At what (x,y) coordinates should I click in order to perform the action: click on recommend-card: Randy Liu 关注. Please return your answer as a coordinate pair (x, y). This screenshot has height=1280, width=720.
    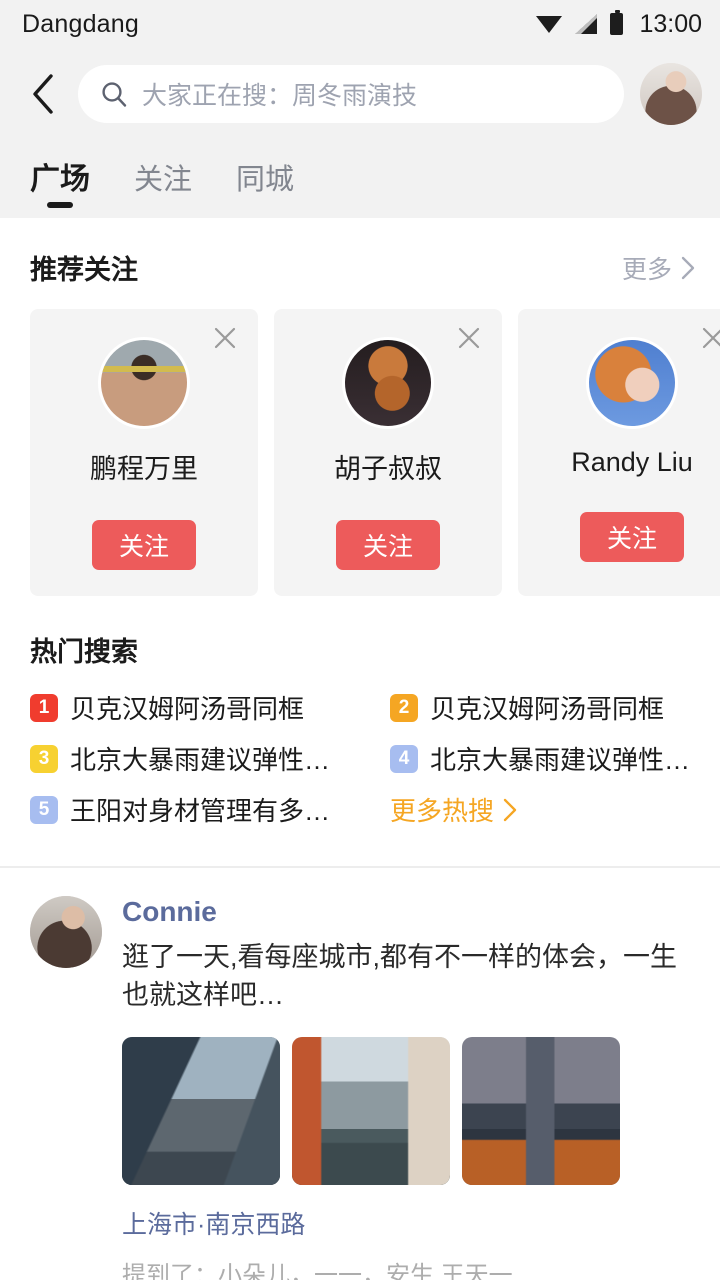
    Looking at the image, I should click on (619, 452).